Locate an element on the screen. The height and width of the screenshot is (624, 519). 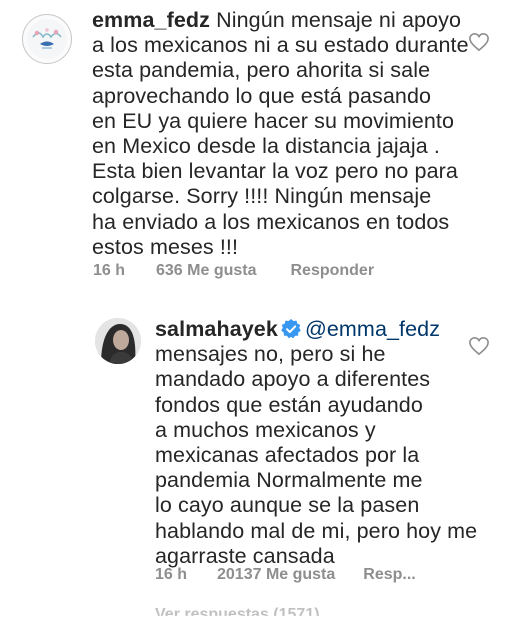
profile-photo-icon is located at coordinates (118, 341).